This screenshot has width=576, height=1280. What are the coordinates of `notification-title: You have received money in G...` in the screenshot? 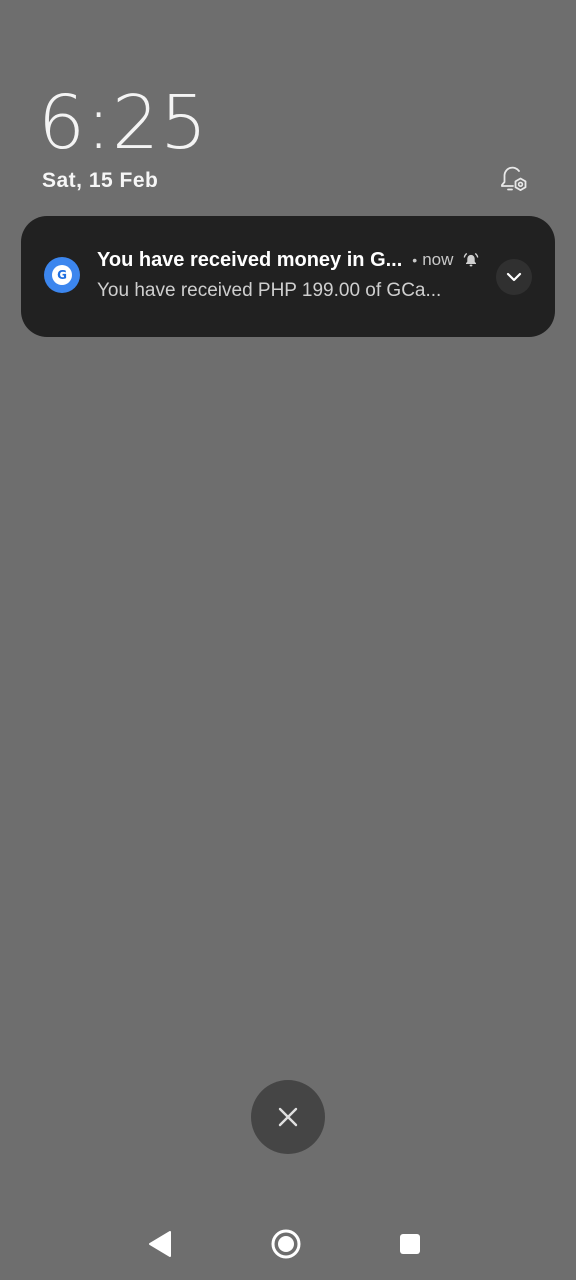 It's located at (250, 259).